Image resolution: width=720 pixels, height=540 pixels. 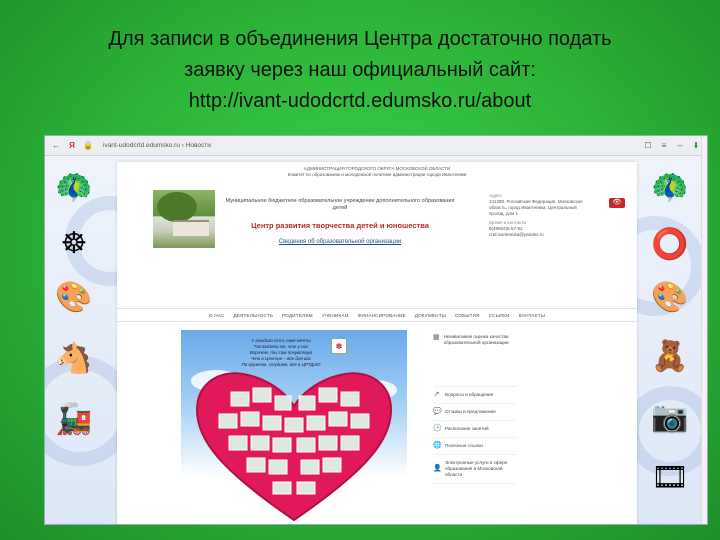 I want to click on back-icon: ←, so click(x=56, y=146).